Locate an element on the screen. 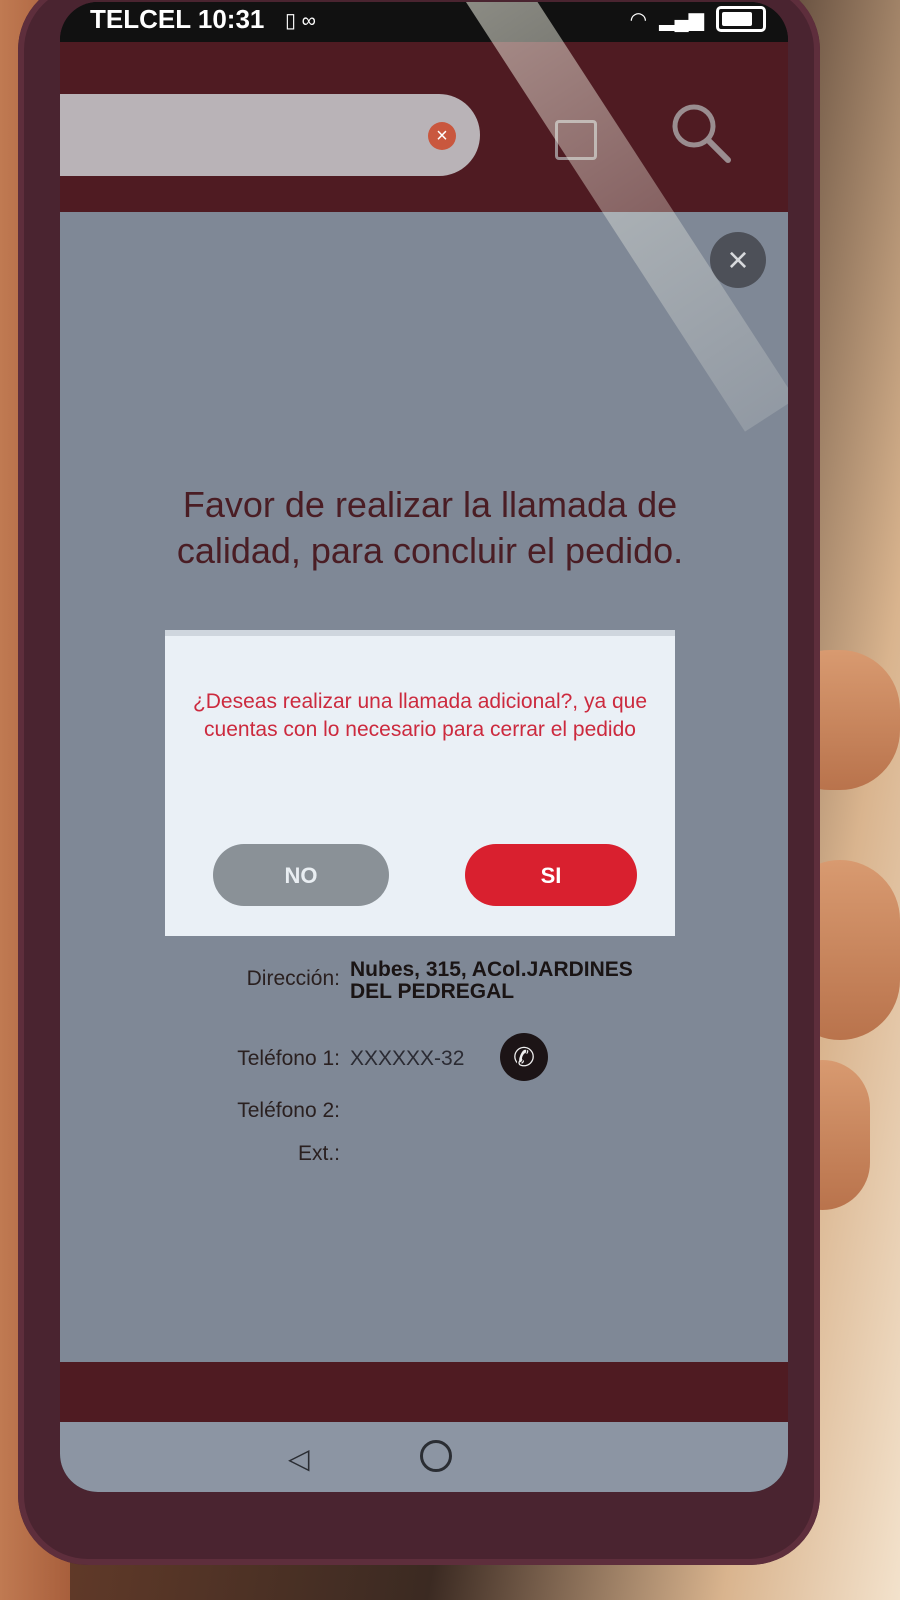  direccion-label: Dirección: is located at coordinates (293, 978).